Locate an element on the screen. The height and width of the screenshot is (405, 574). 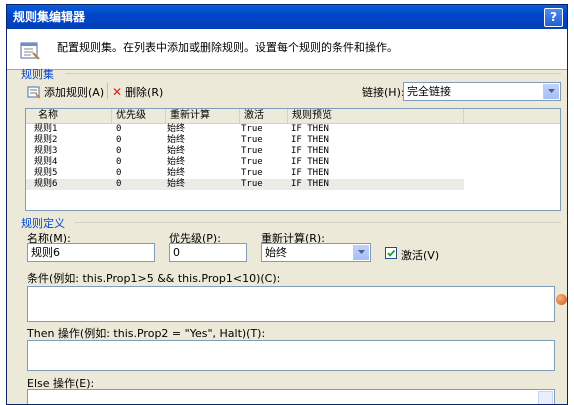
delete-icon: ✕ is located at coordinates (117, 92).